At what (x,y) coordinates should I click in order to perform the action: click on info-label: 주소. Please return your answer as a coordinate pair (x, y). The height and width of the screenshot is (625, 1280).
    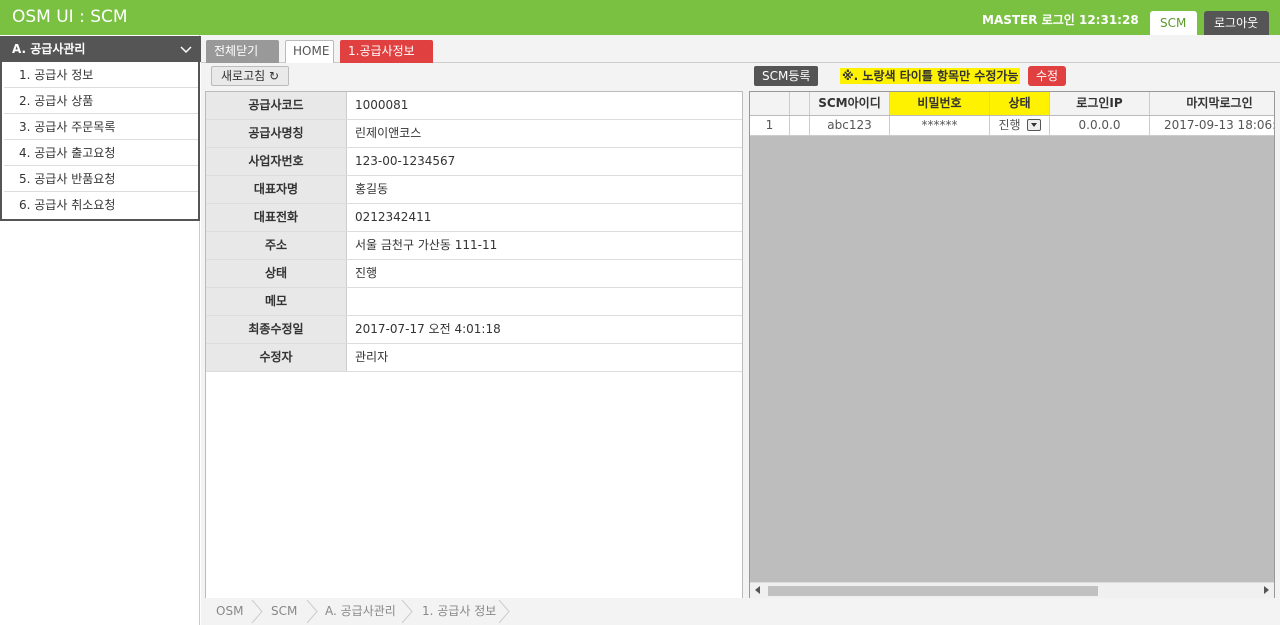
    Looking at the image, I should click on (276, 245).